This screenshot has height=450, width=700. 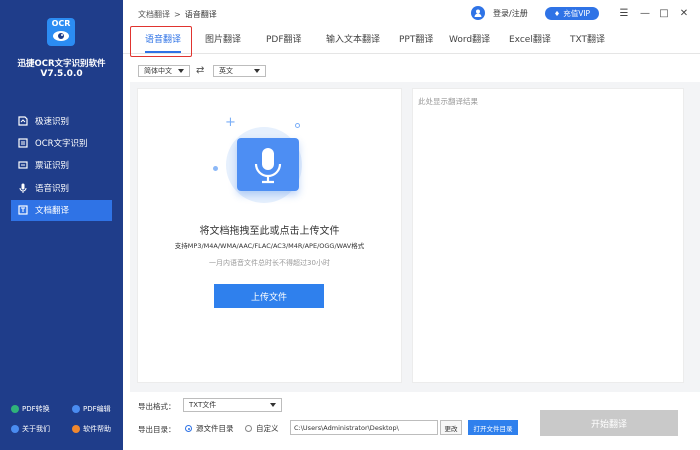 I want to click on vip-button: ♦ 充值VIP, so click(x=572, y=13).